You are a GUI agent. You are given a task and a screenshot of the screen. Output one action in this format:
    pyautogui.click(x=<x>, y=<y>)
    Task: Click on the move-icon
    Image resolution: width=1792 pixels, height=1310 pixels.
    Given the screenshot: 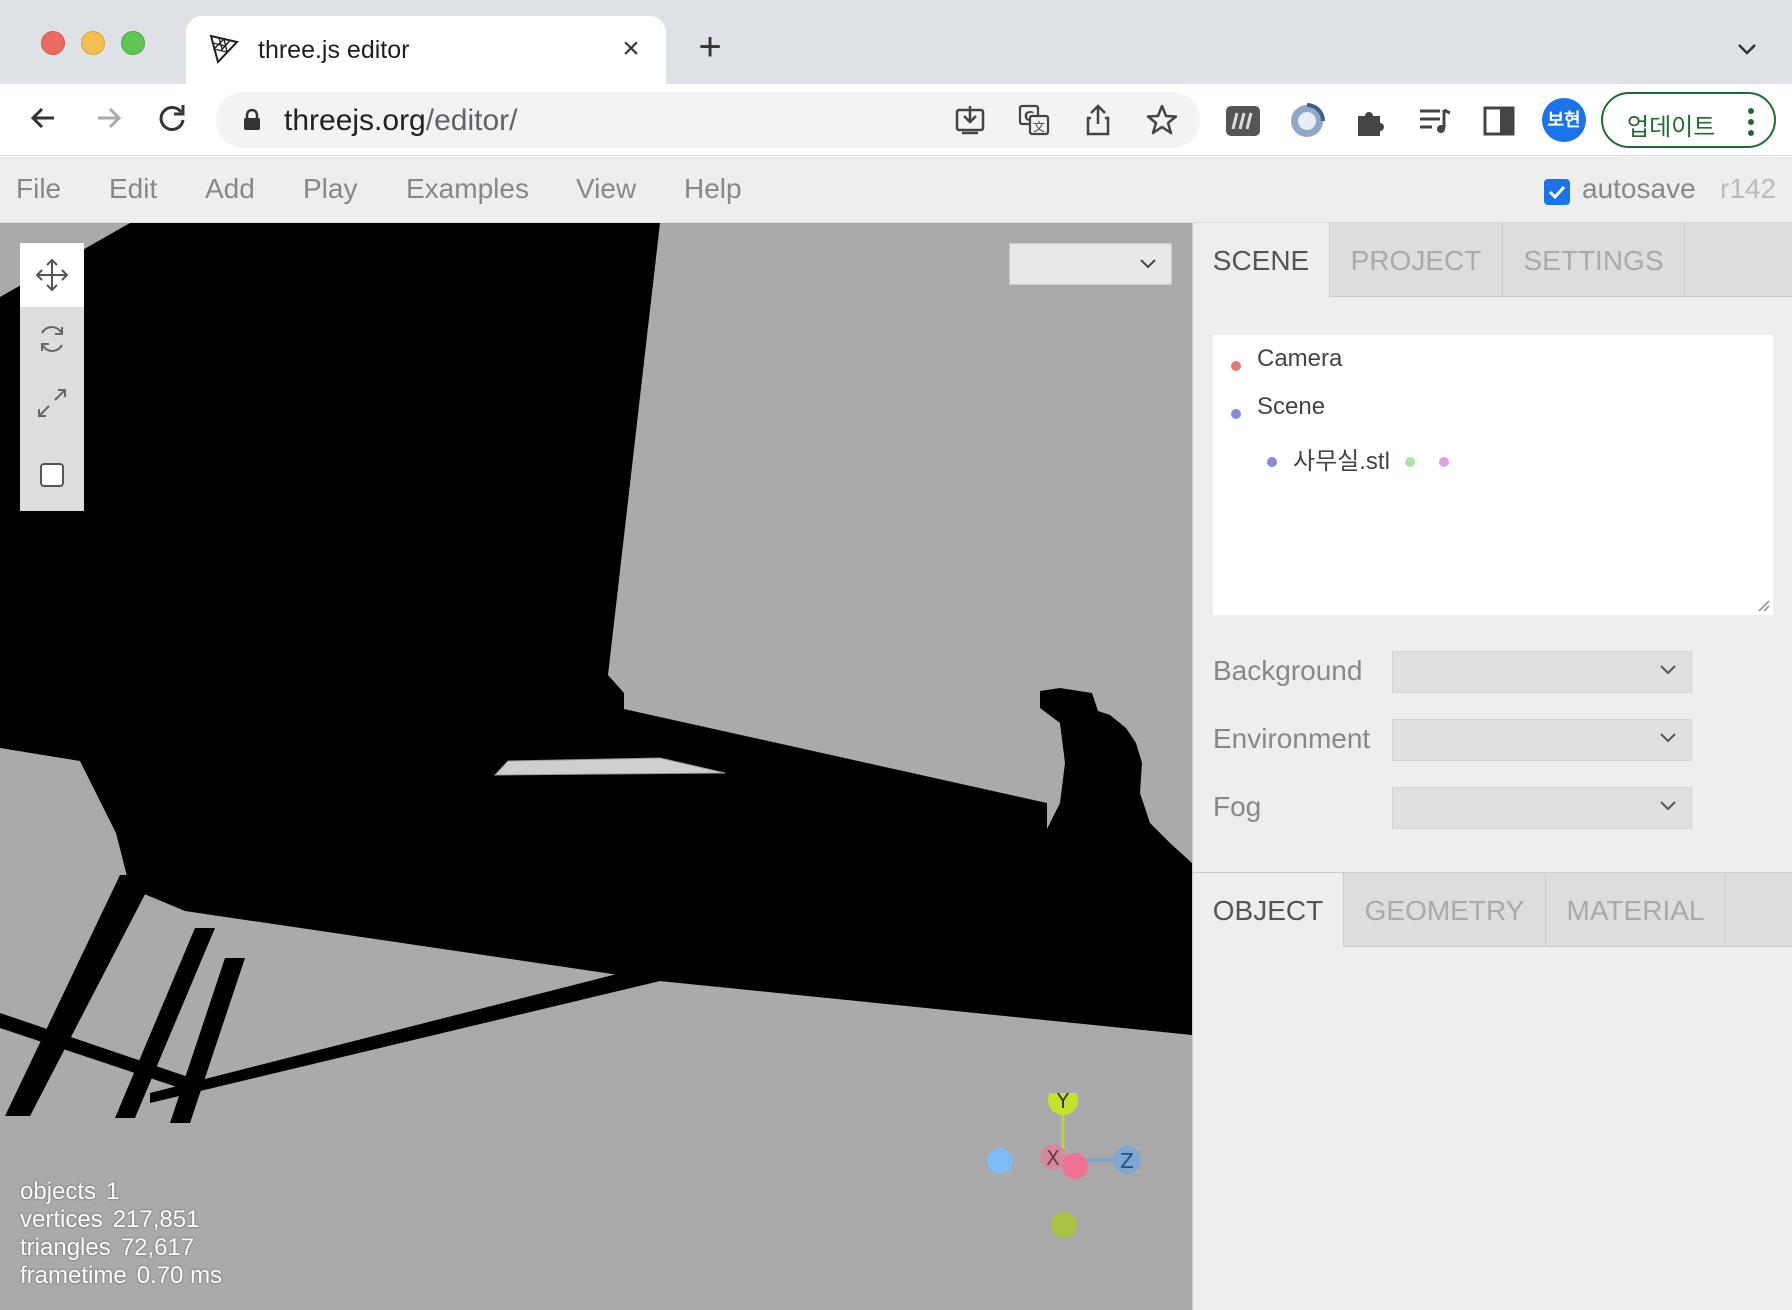 What is the action you would take?
    pyautogui.click(x=52, y=275)
    